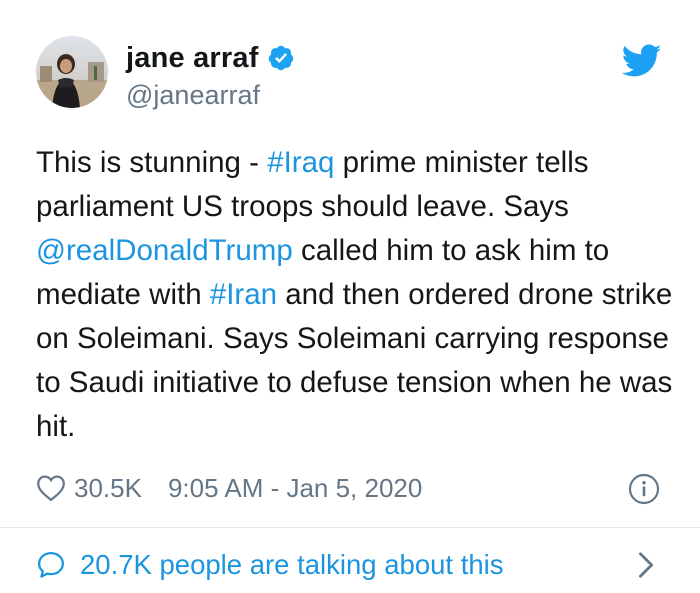 This screenshot has height=593, width=700. What do you see at coordinates (243, 294) in the screenshot?
I see `hashtag-link: #Iran` at bounding box center [243, 294].